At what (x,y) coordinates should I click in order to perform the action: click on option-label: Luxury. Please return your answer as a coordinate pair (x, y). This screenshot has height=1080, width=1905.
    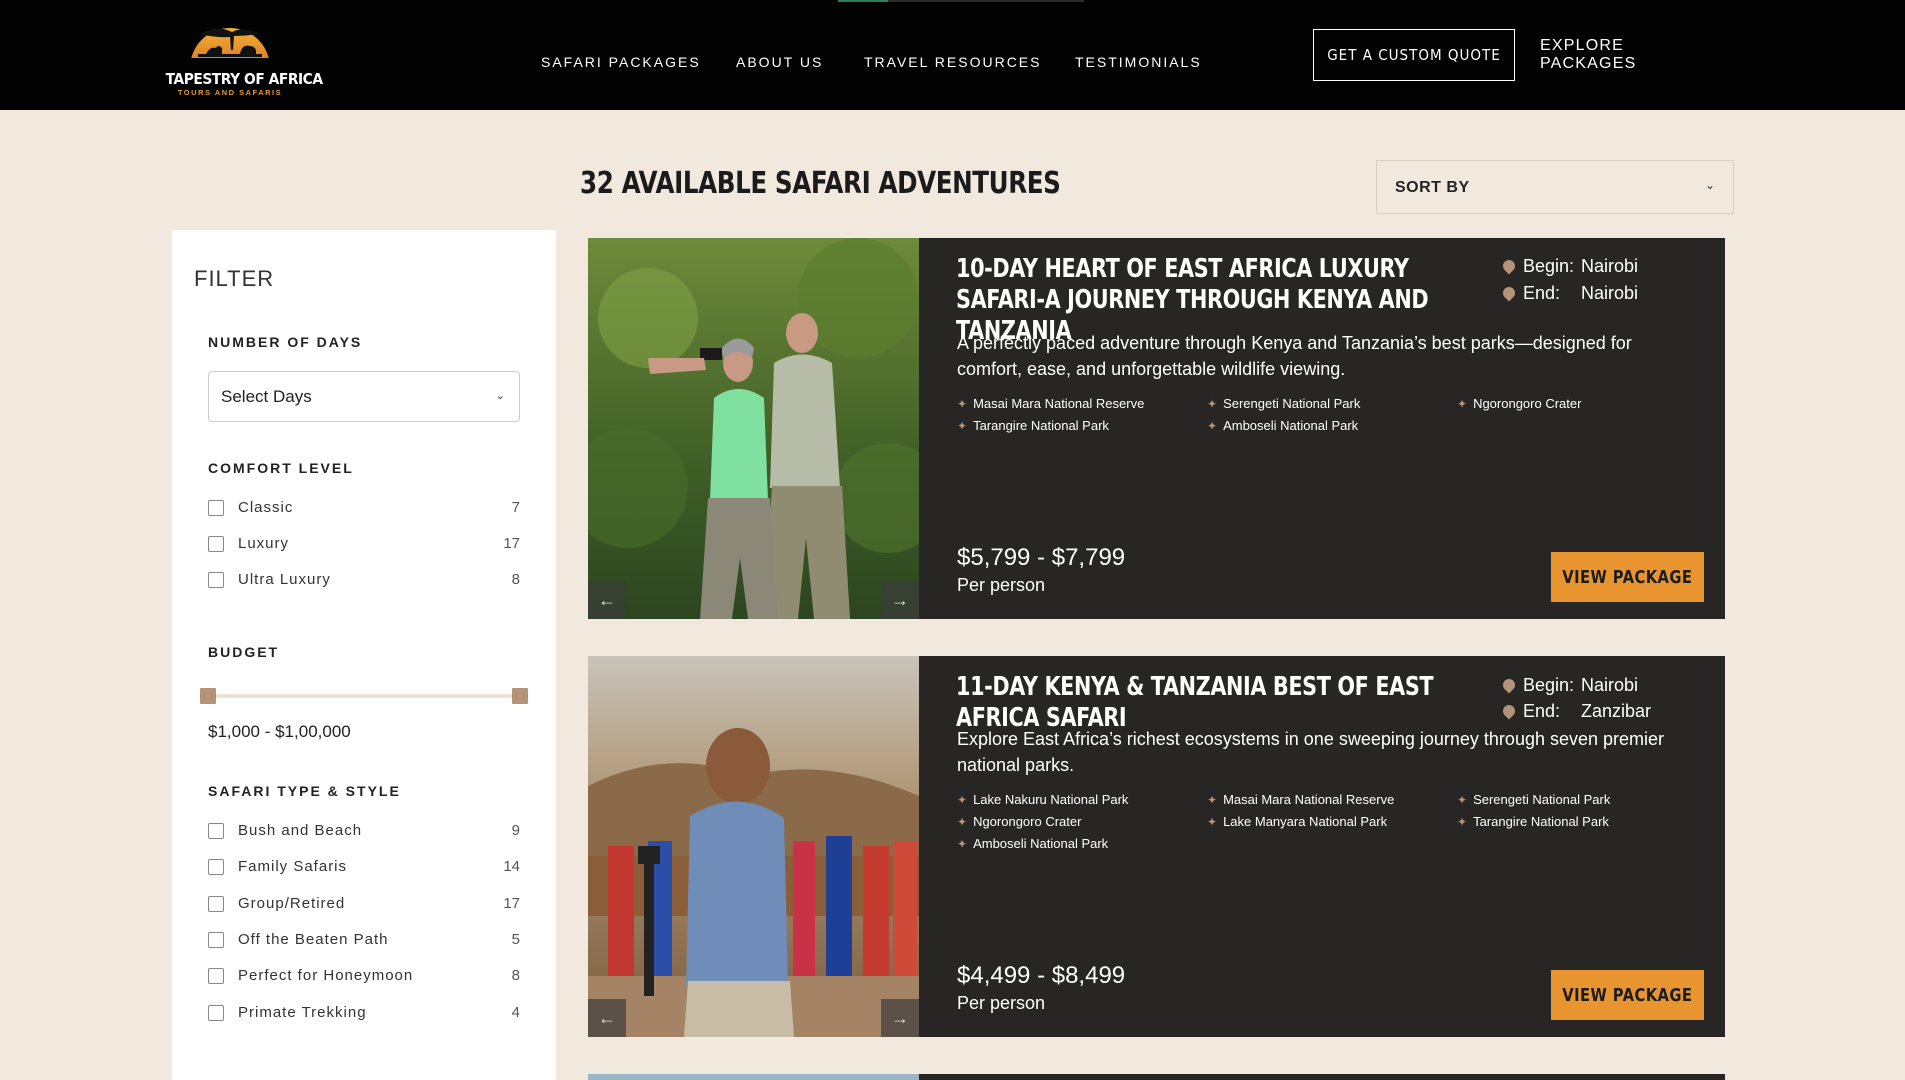
    Looking at the image, I should click on (264, 543).